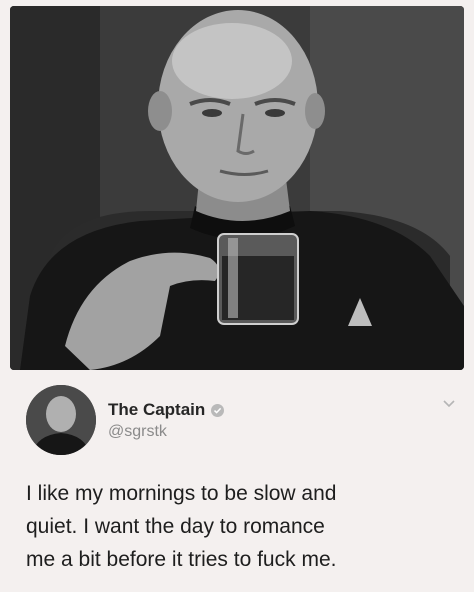 The image size is (474, 592). Describe the element at coordinates (181, 493) in the screenshot. I see `tweet-text-line: I like my mornings to be slow and` at that location.